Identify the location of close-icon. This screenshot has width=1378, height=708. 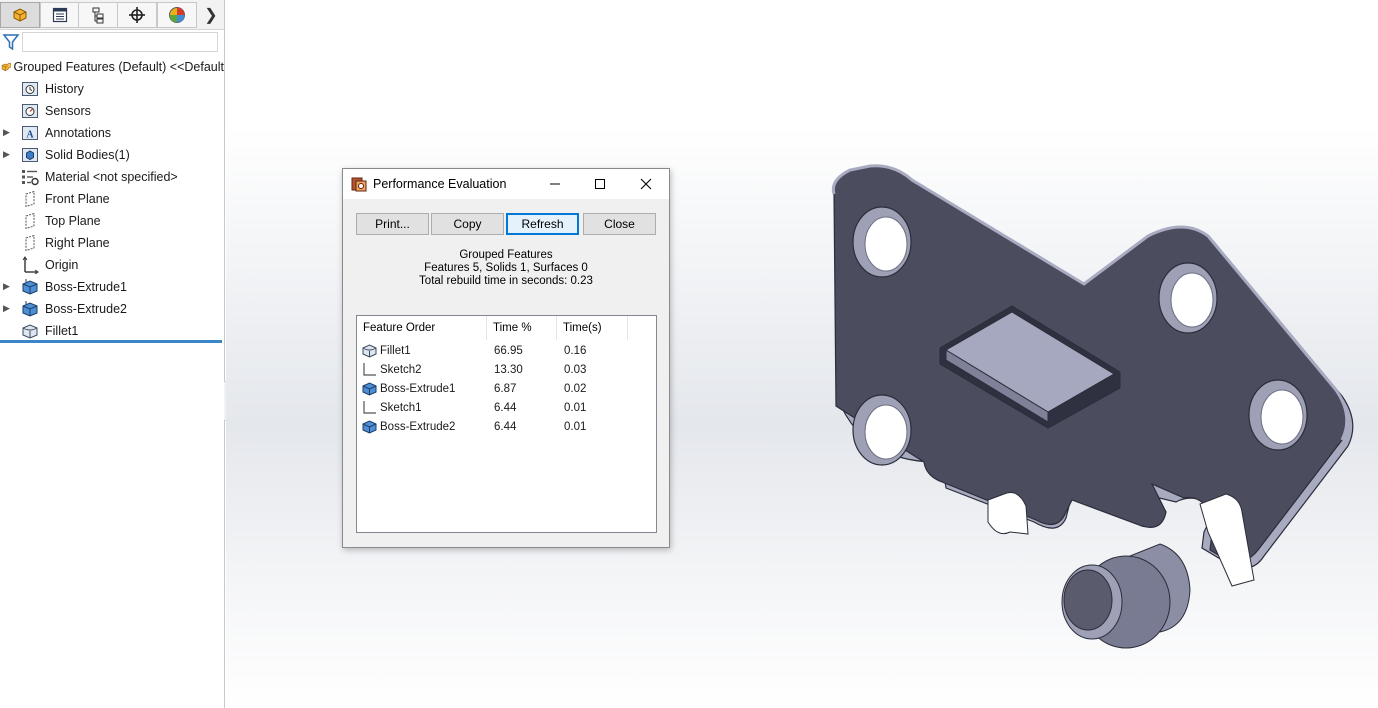
(646, 184).